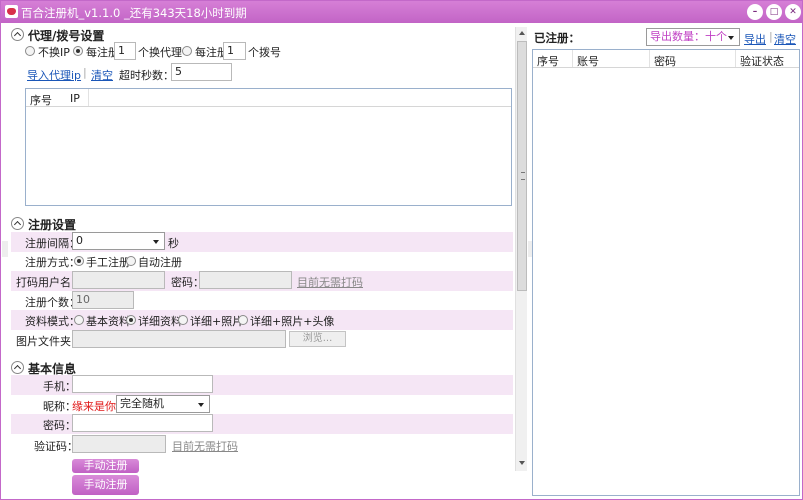  I want to click on export-link: 导出, so click(755, 39).